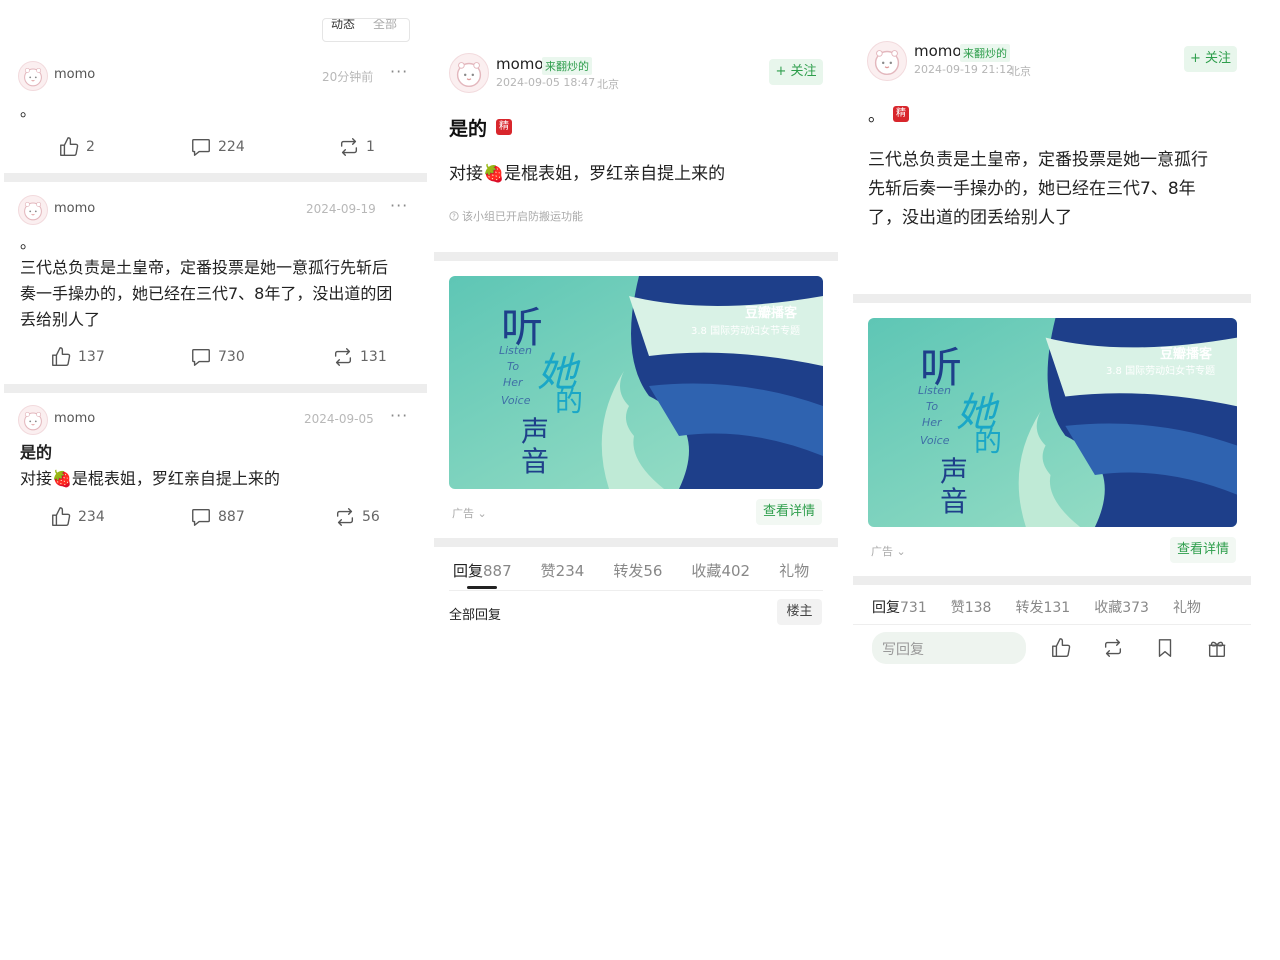 This screenshot has width=1280, height=960. I want to click on gift-icon, so click(1217, 648).